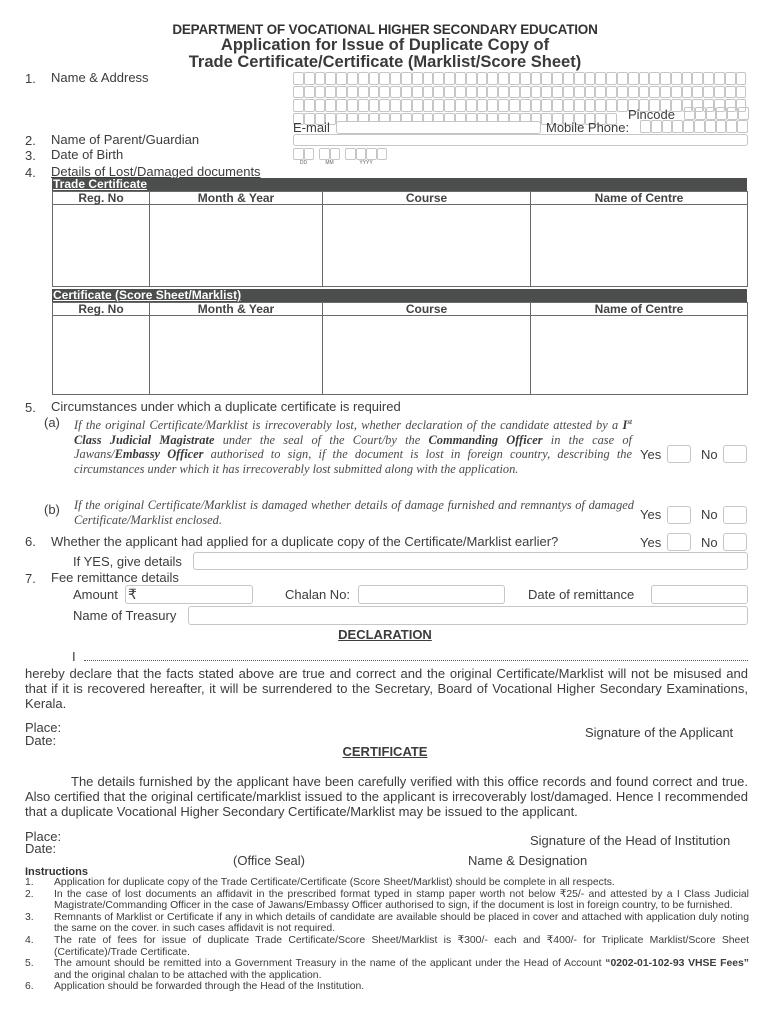 The height and width of the screenshot is (1024, 770). What do you see at coordinates (679, 454) in the screenshot?
I see `item-a-yes-checkbox` at bounding box center [679, 454].